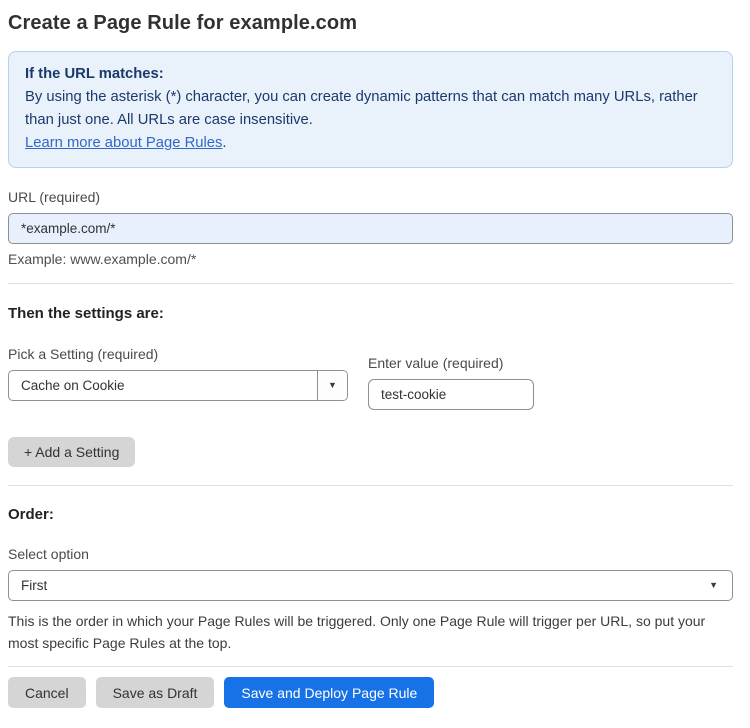 Image resolution: width=750 pixels, height=728 pixels. Describe the element at coordinates (86, 313) in the screenshot. I see `settings-section-heading: Then the settings are:` at that location.